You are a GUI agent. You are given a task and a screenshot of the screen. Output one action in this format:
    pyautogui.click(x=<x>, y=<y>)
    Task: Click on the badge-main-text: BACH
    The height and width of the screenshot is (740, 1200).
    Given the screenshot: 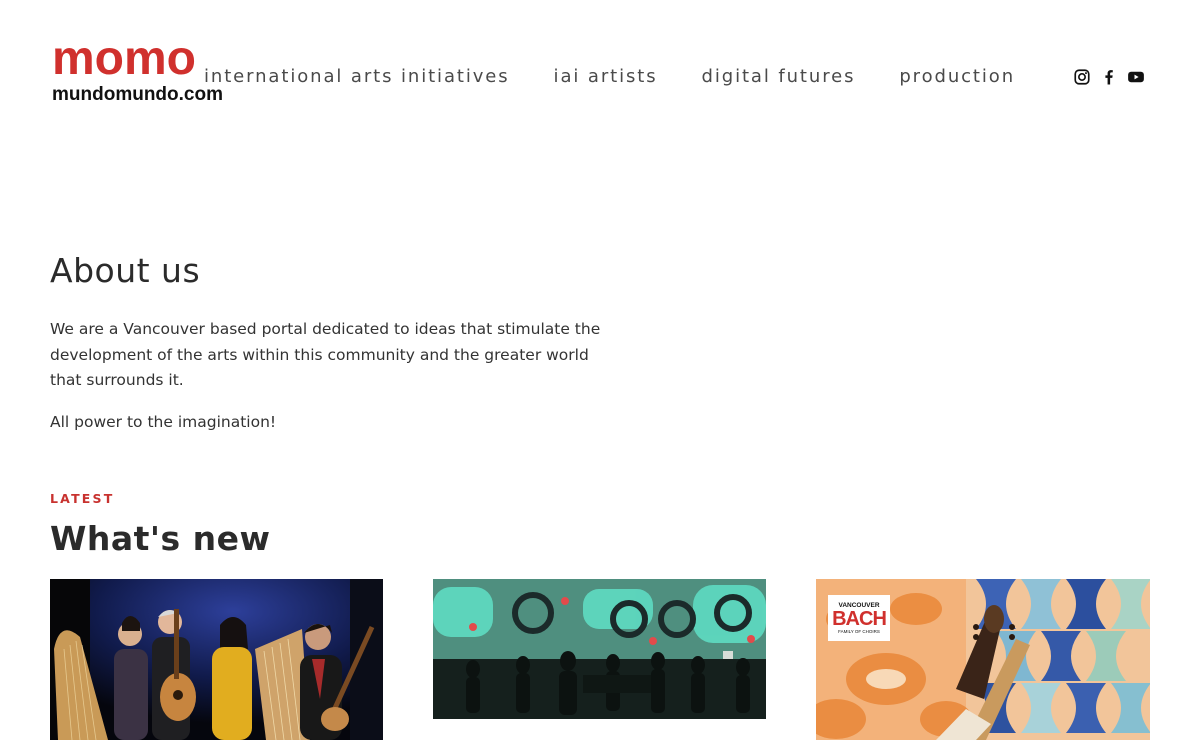 What is the action you would take?
    pyautogui.click(x=859, y=619)
    